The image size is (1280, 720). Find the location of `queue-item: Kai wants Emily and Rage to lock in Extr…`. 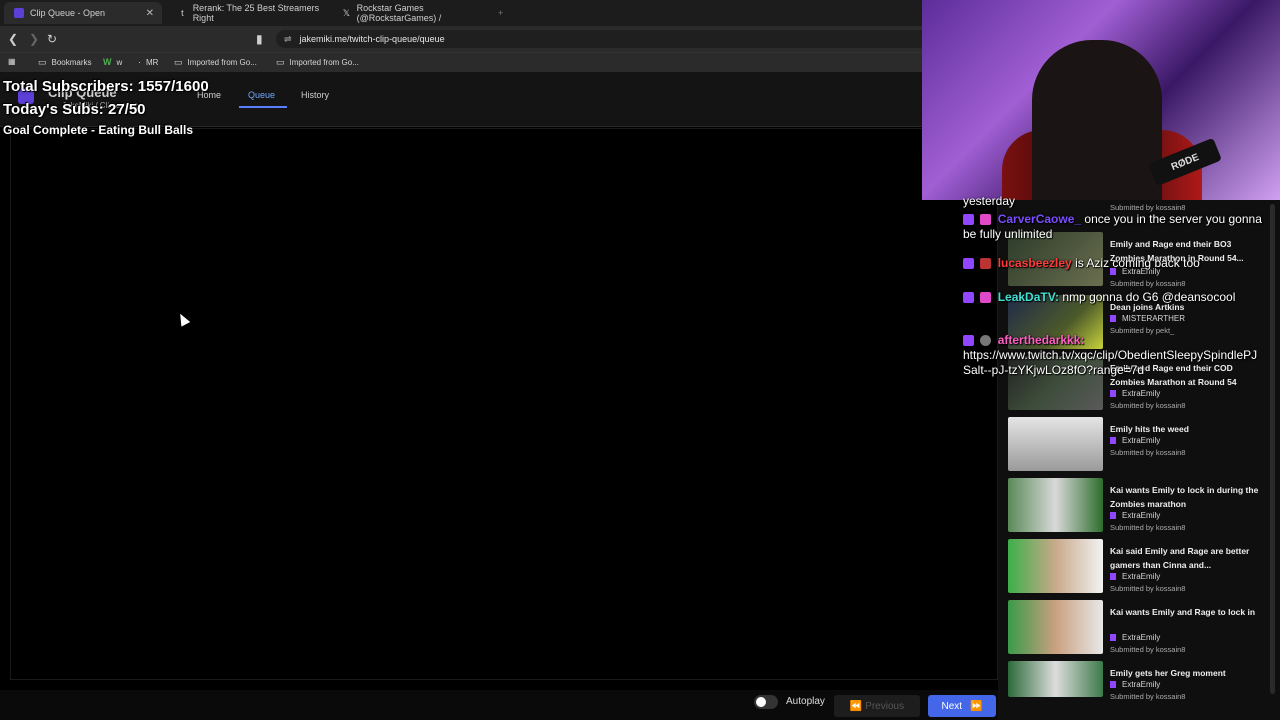

queue-item: Kai wants Emily and Rage to lock in Extr… is located at coordinates (1139, 628).